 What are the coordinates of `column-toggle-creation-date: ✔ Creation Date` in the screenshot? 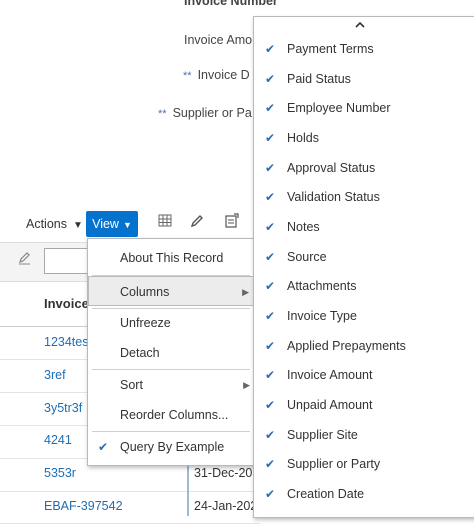 It's located at (364, 494).